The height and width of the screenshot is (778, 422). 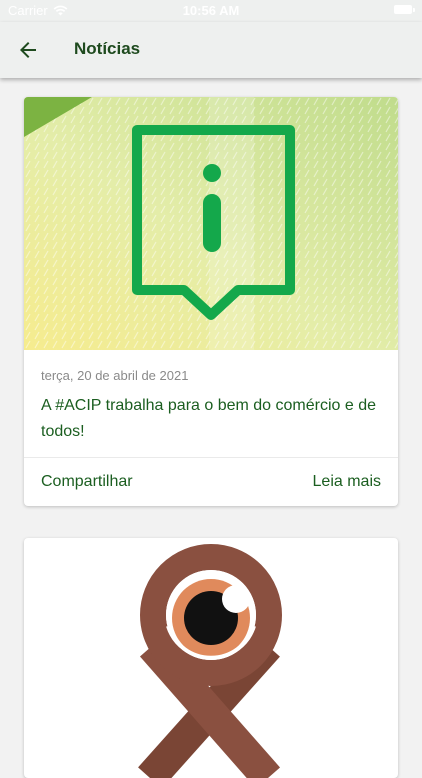 What do you see at coordinates (115, 375) in the screenshot?
I see `news-date: terça, 20 de abril de 2021` at bounding box center [115, 375].